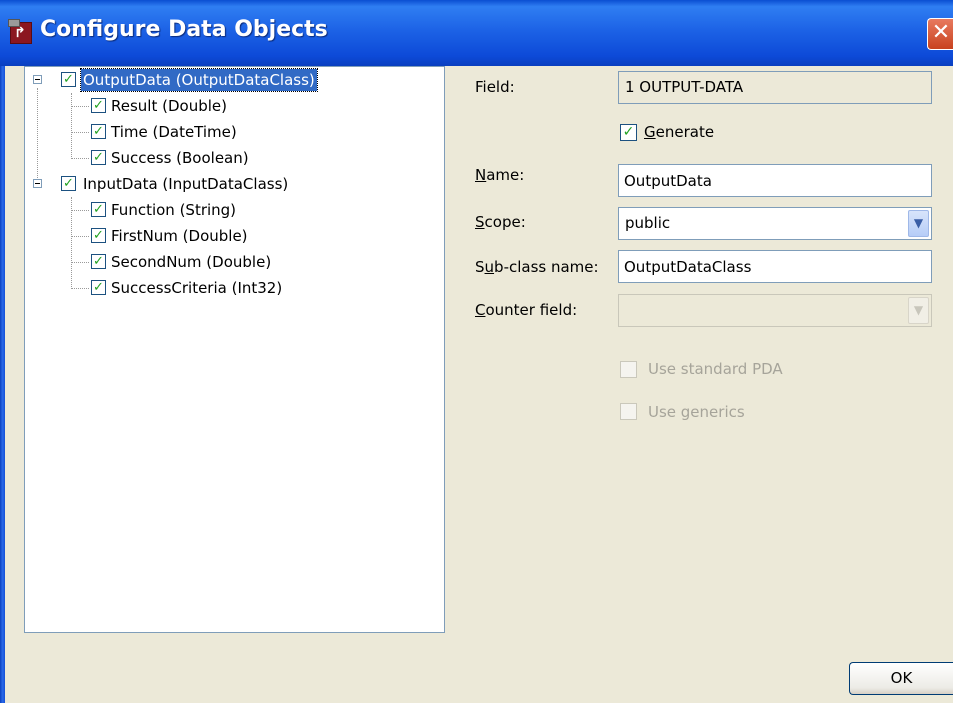 This screenshot has height=703, width=953. What do you see at coordinates (628, 132) in the screenshot?
I see `generate-checkbox: ✓` at bounding box center [628, 132].